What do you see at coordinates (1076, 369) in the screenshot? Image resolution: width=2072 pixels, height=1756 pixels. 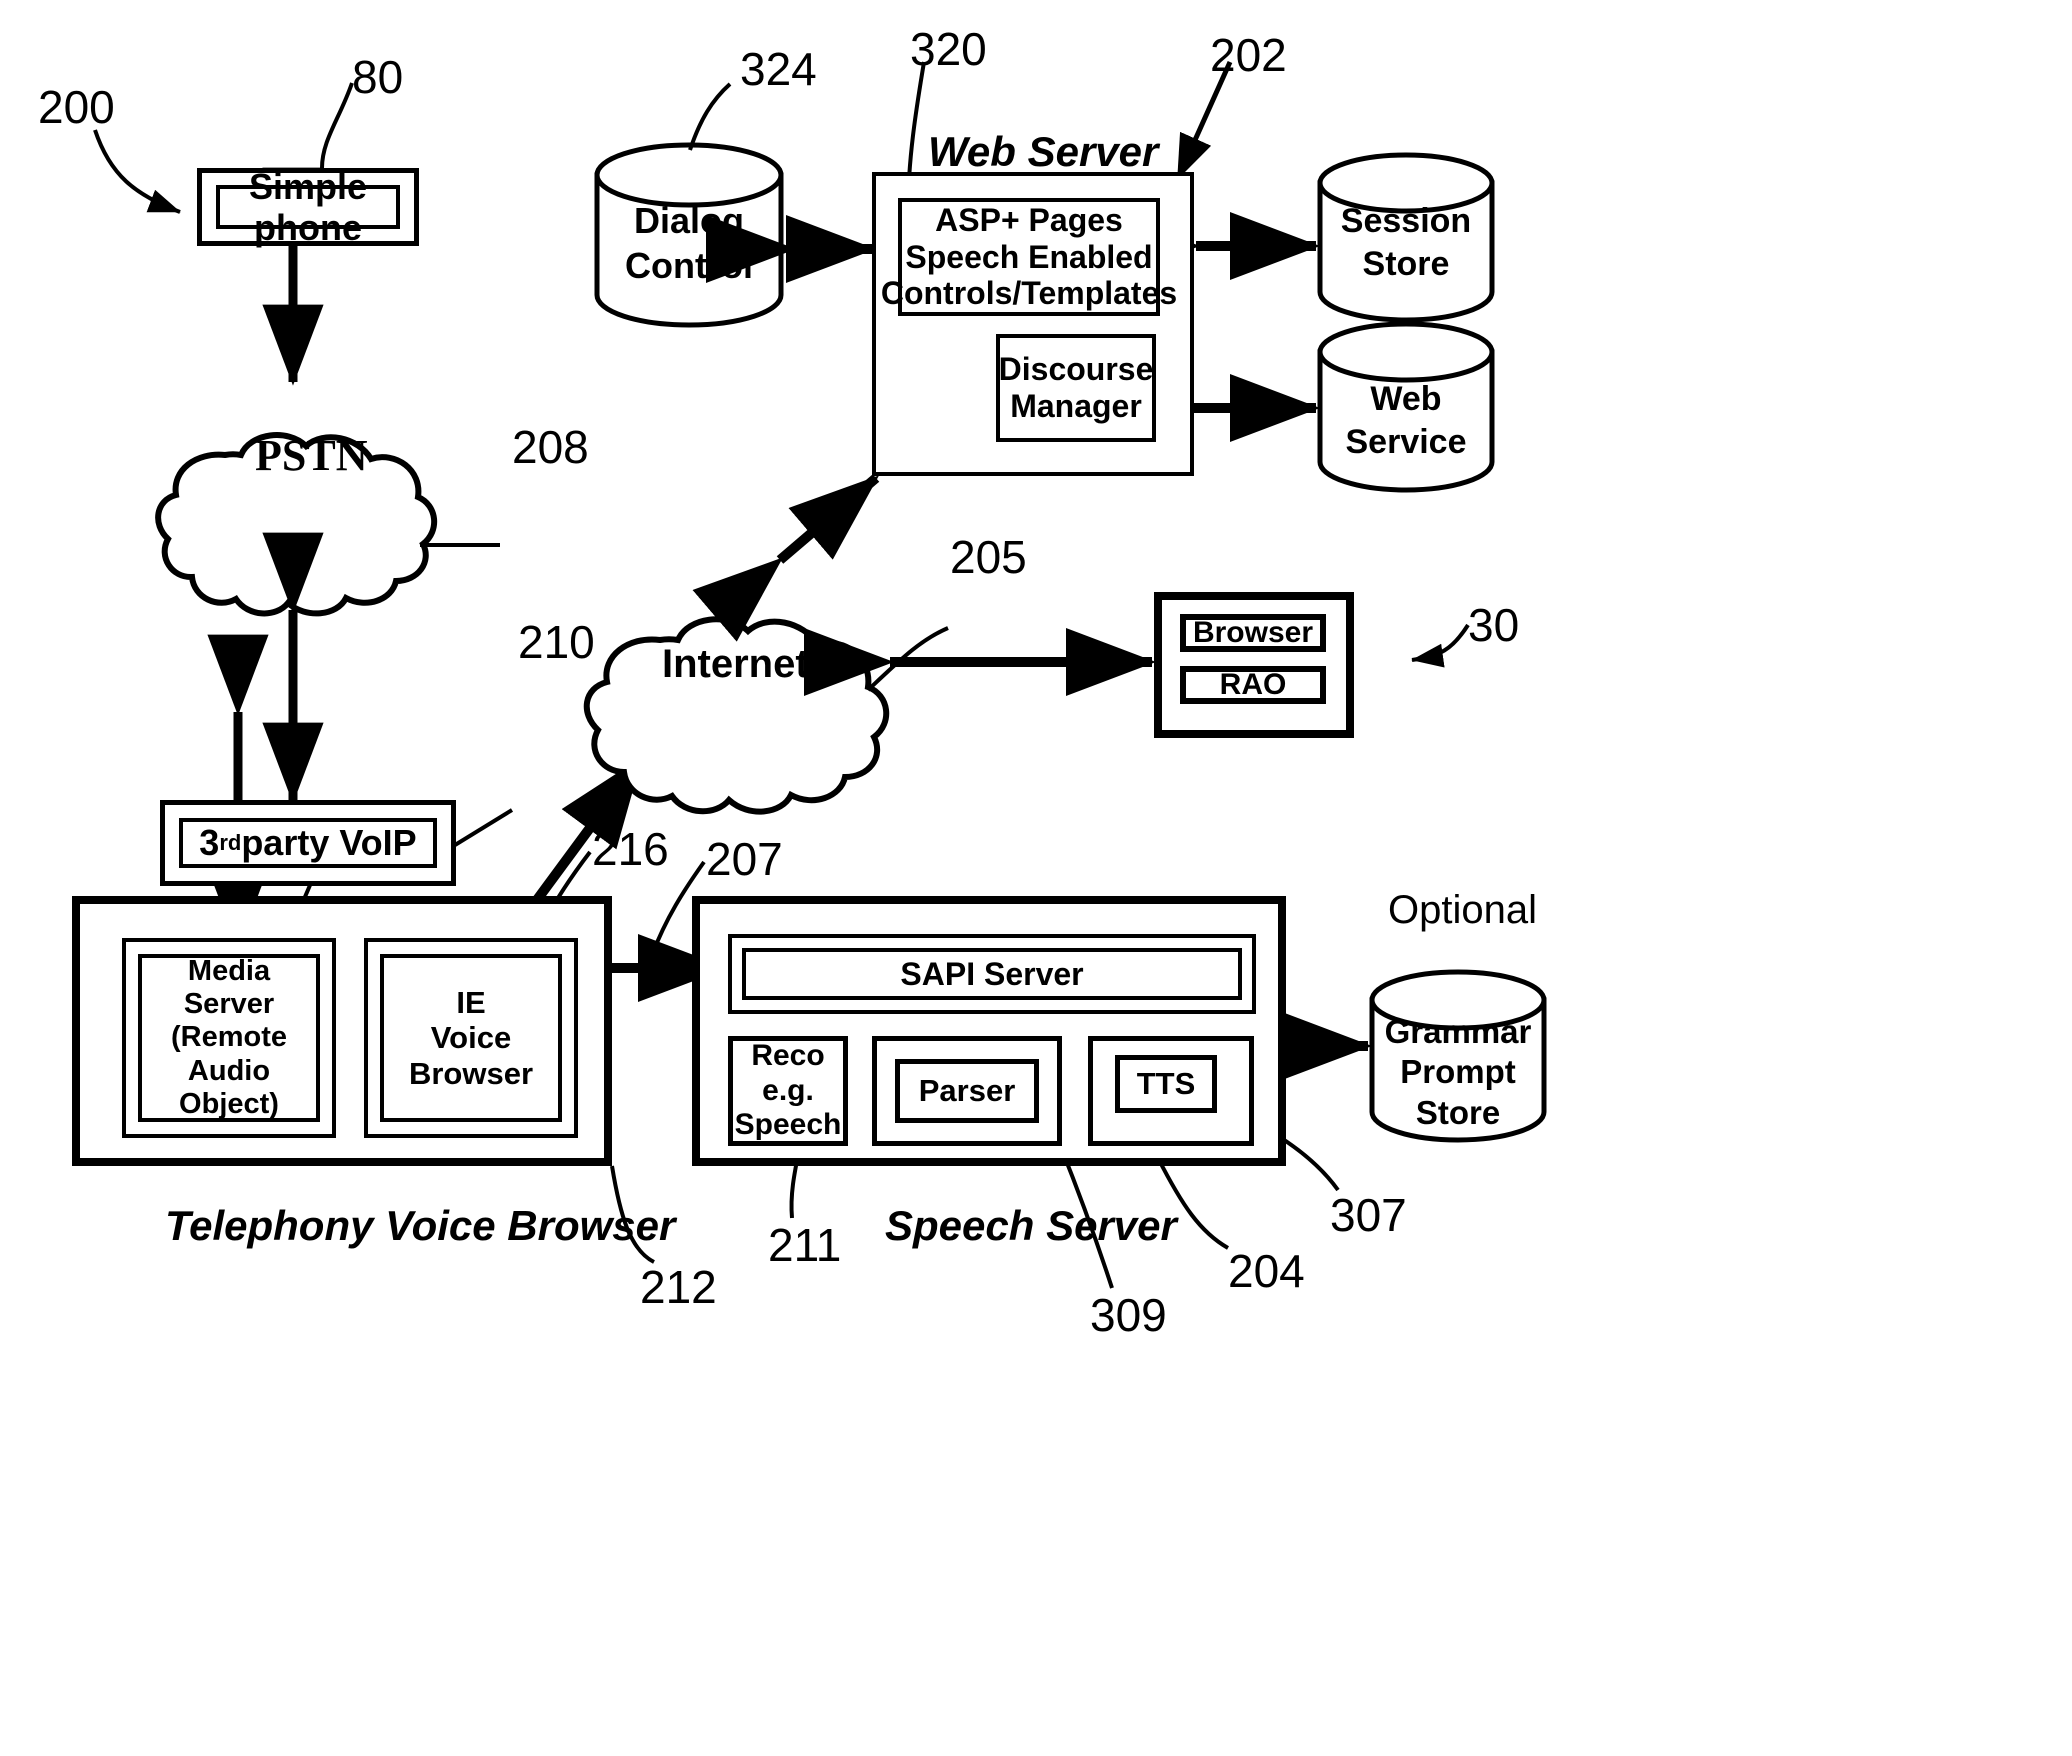 I see `discourse-manager-line1: Discourse` at bounding box center [1076, 369].